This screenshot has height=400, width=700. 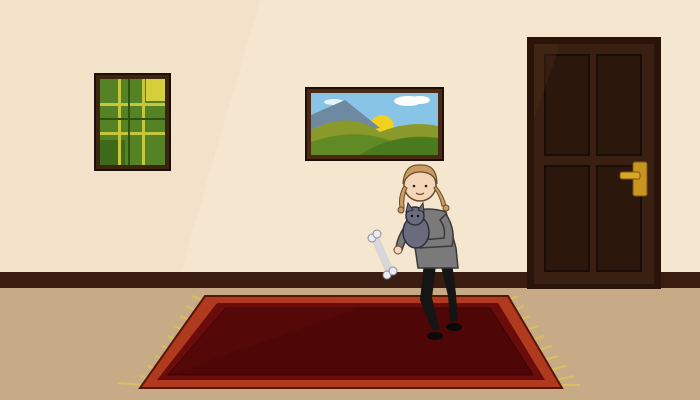 What do you see at coordinates (132, 122) in the screenshot?
I see `plaid-painting` at bounding box center [132, 122].